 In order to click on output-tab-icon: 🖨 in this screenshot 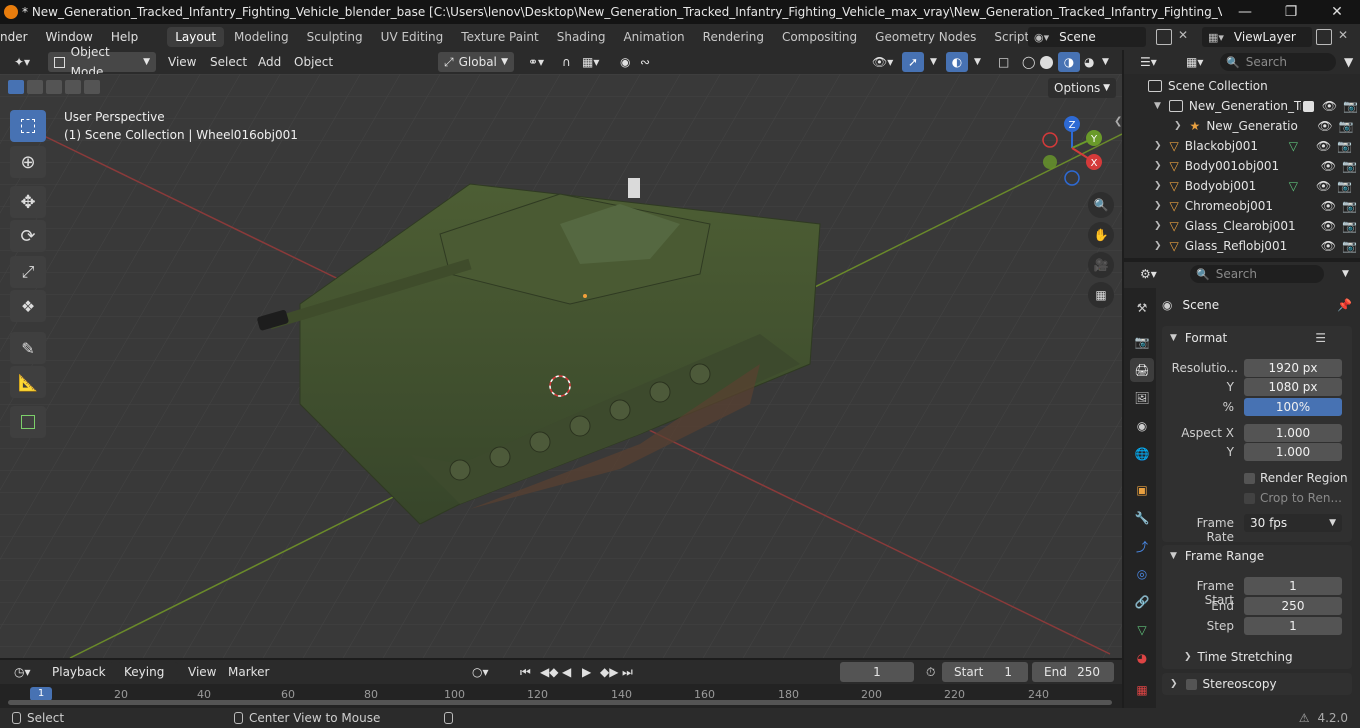, I will do `click(1142, 370)`.